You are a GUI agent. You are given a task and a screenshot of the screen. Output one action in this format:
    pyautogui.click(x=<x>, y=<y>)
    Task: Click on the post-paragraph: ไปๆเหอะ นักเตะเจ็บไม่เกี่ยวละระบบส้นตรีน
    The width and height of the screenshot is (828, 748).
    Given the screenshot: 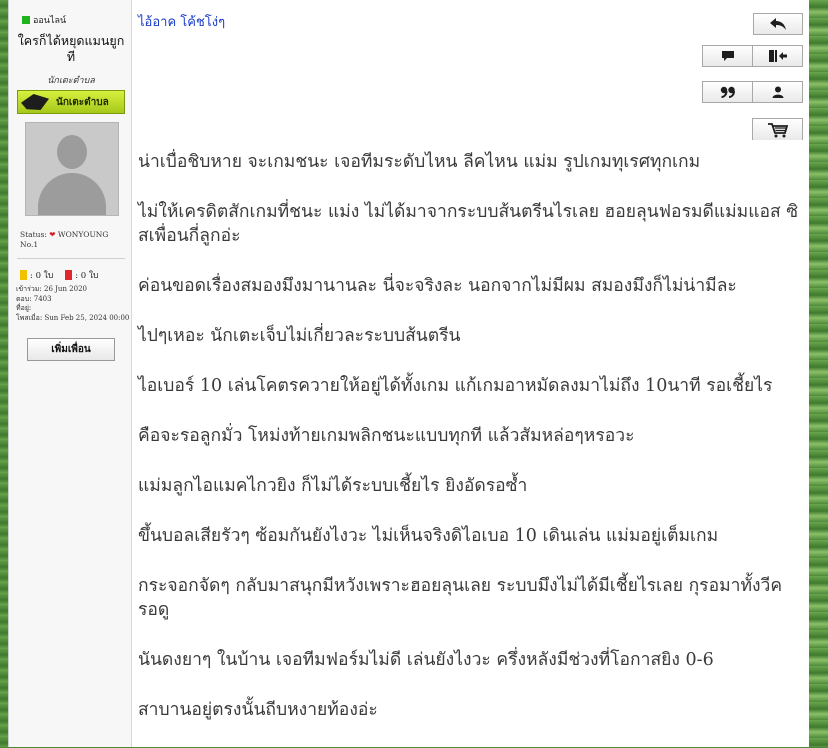 What is the action you would take?
    pyautogui.click(x=299, y=336)
    